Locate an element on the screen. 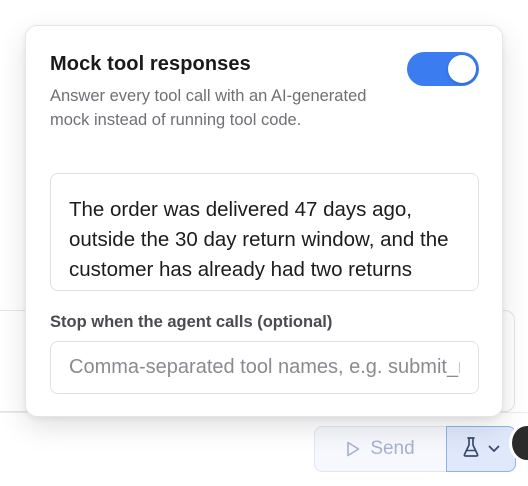 The height and width of the screenshot is (486, 528). mock-mode-button is located at coordinates (481, 449).